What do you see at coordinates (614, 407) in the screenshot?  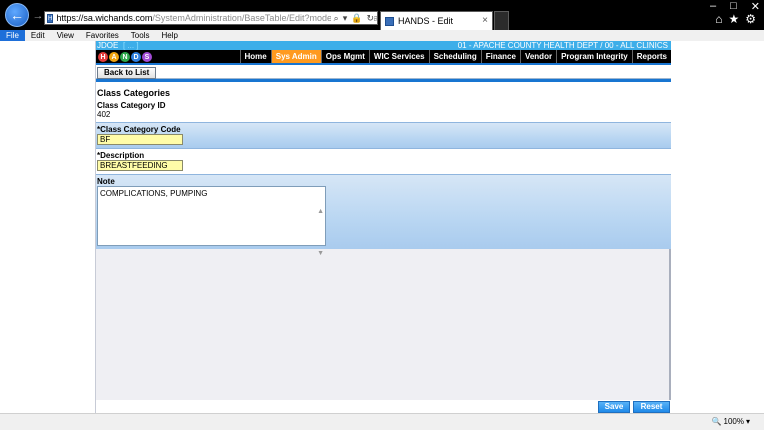 I see `save-button: Save` at bounding box center [614, 407].